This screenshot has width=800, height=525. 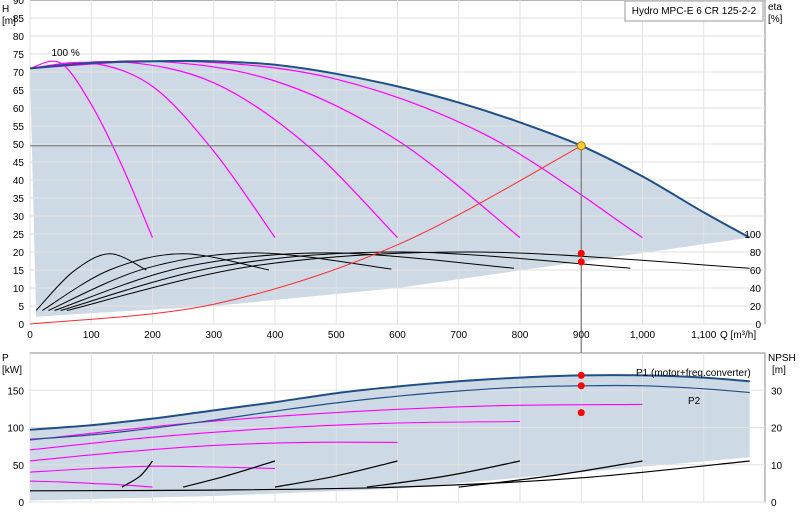 I want to click on npsh-axis-unit: [m], so click(x=779, y=370).